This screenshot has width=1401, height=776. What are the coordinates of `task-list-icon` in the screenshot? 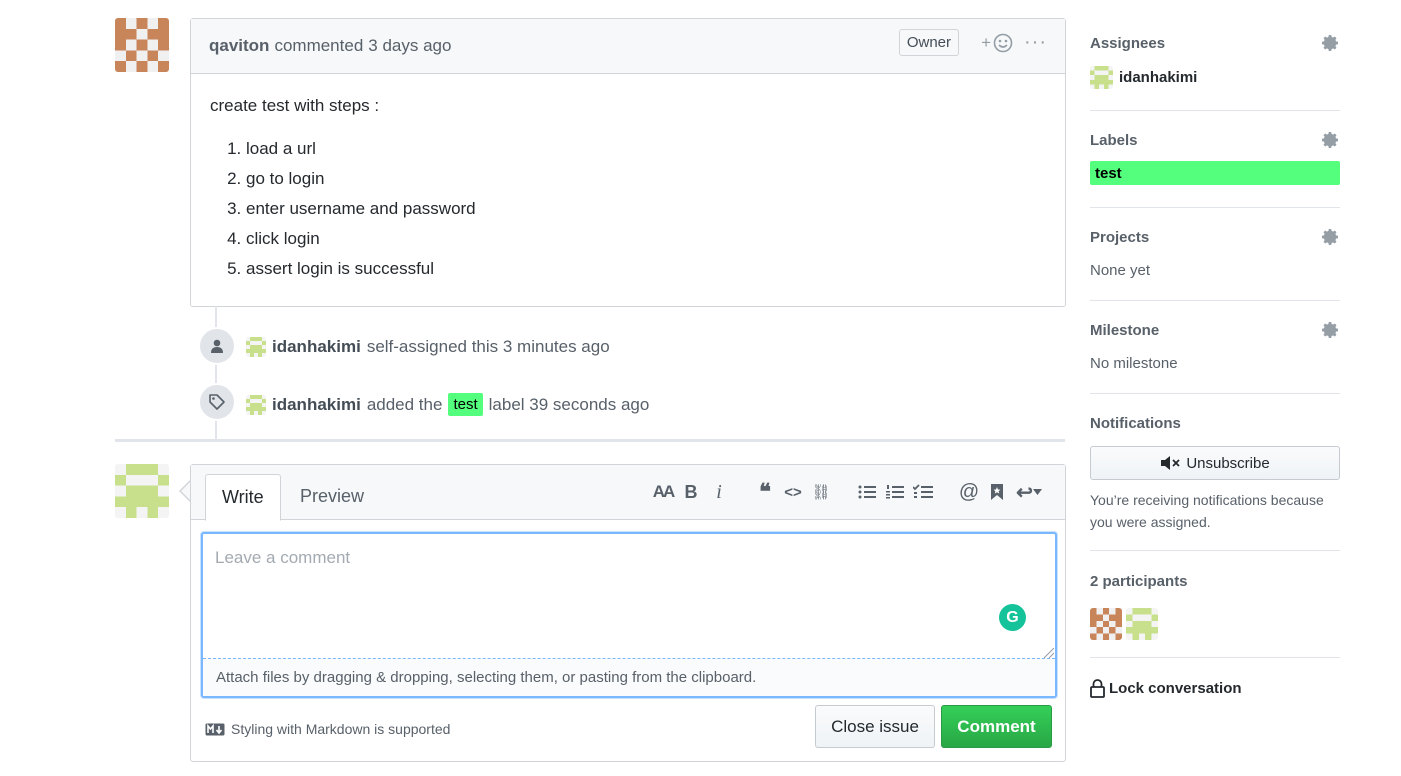 It's located at (923, 492).